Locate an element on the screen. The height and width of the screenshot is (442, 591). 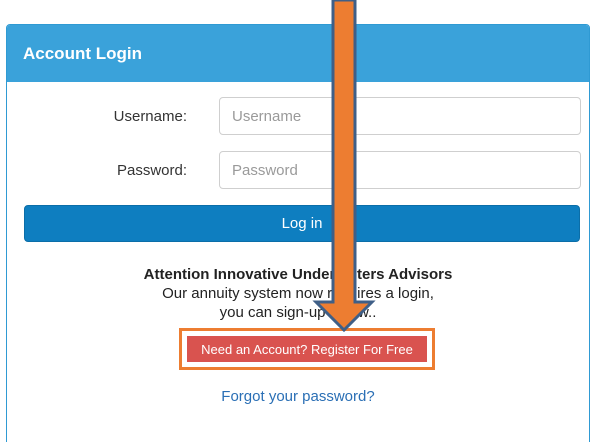
forgot-password-link: Forgot your password? is located at coordinates (298, 396).